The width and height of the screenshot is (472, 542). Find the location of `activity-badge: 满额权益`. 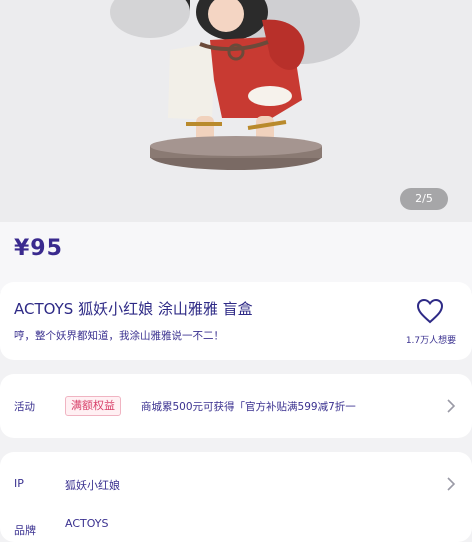

activity-badge: 满额权益 is located at coordinates (93, 406).